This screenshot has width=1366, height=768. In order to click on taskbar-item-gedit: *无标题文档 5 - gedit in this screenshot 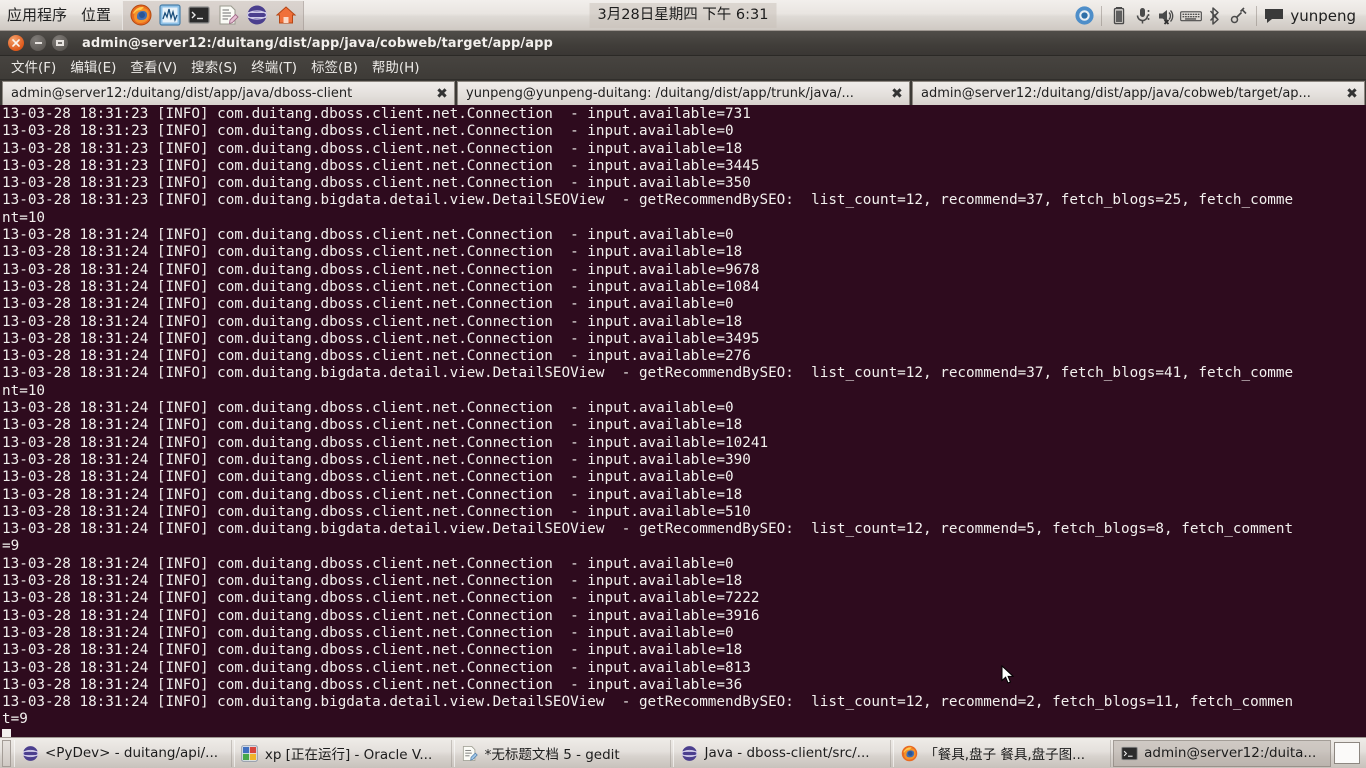, I will do `click(562, 753)`.